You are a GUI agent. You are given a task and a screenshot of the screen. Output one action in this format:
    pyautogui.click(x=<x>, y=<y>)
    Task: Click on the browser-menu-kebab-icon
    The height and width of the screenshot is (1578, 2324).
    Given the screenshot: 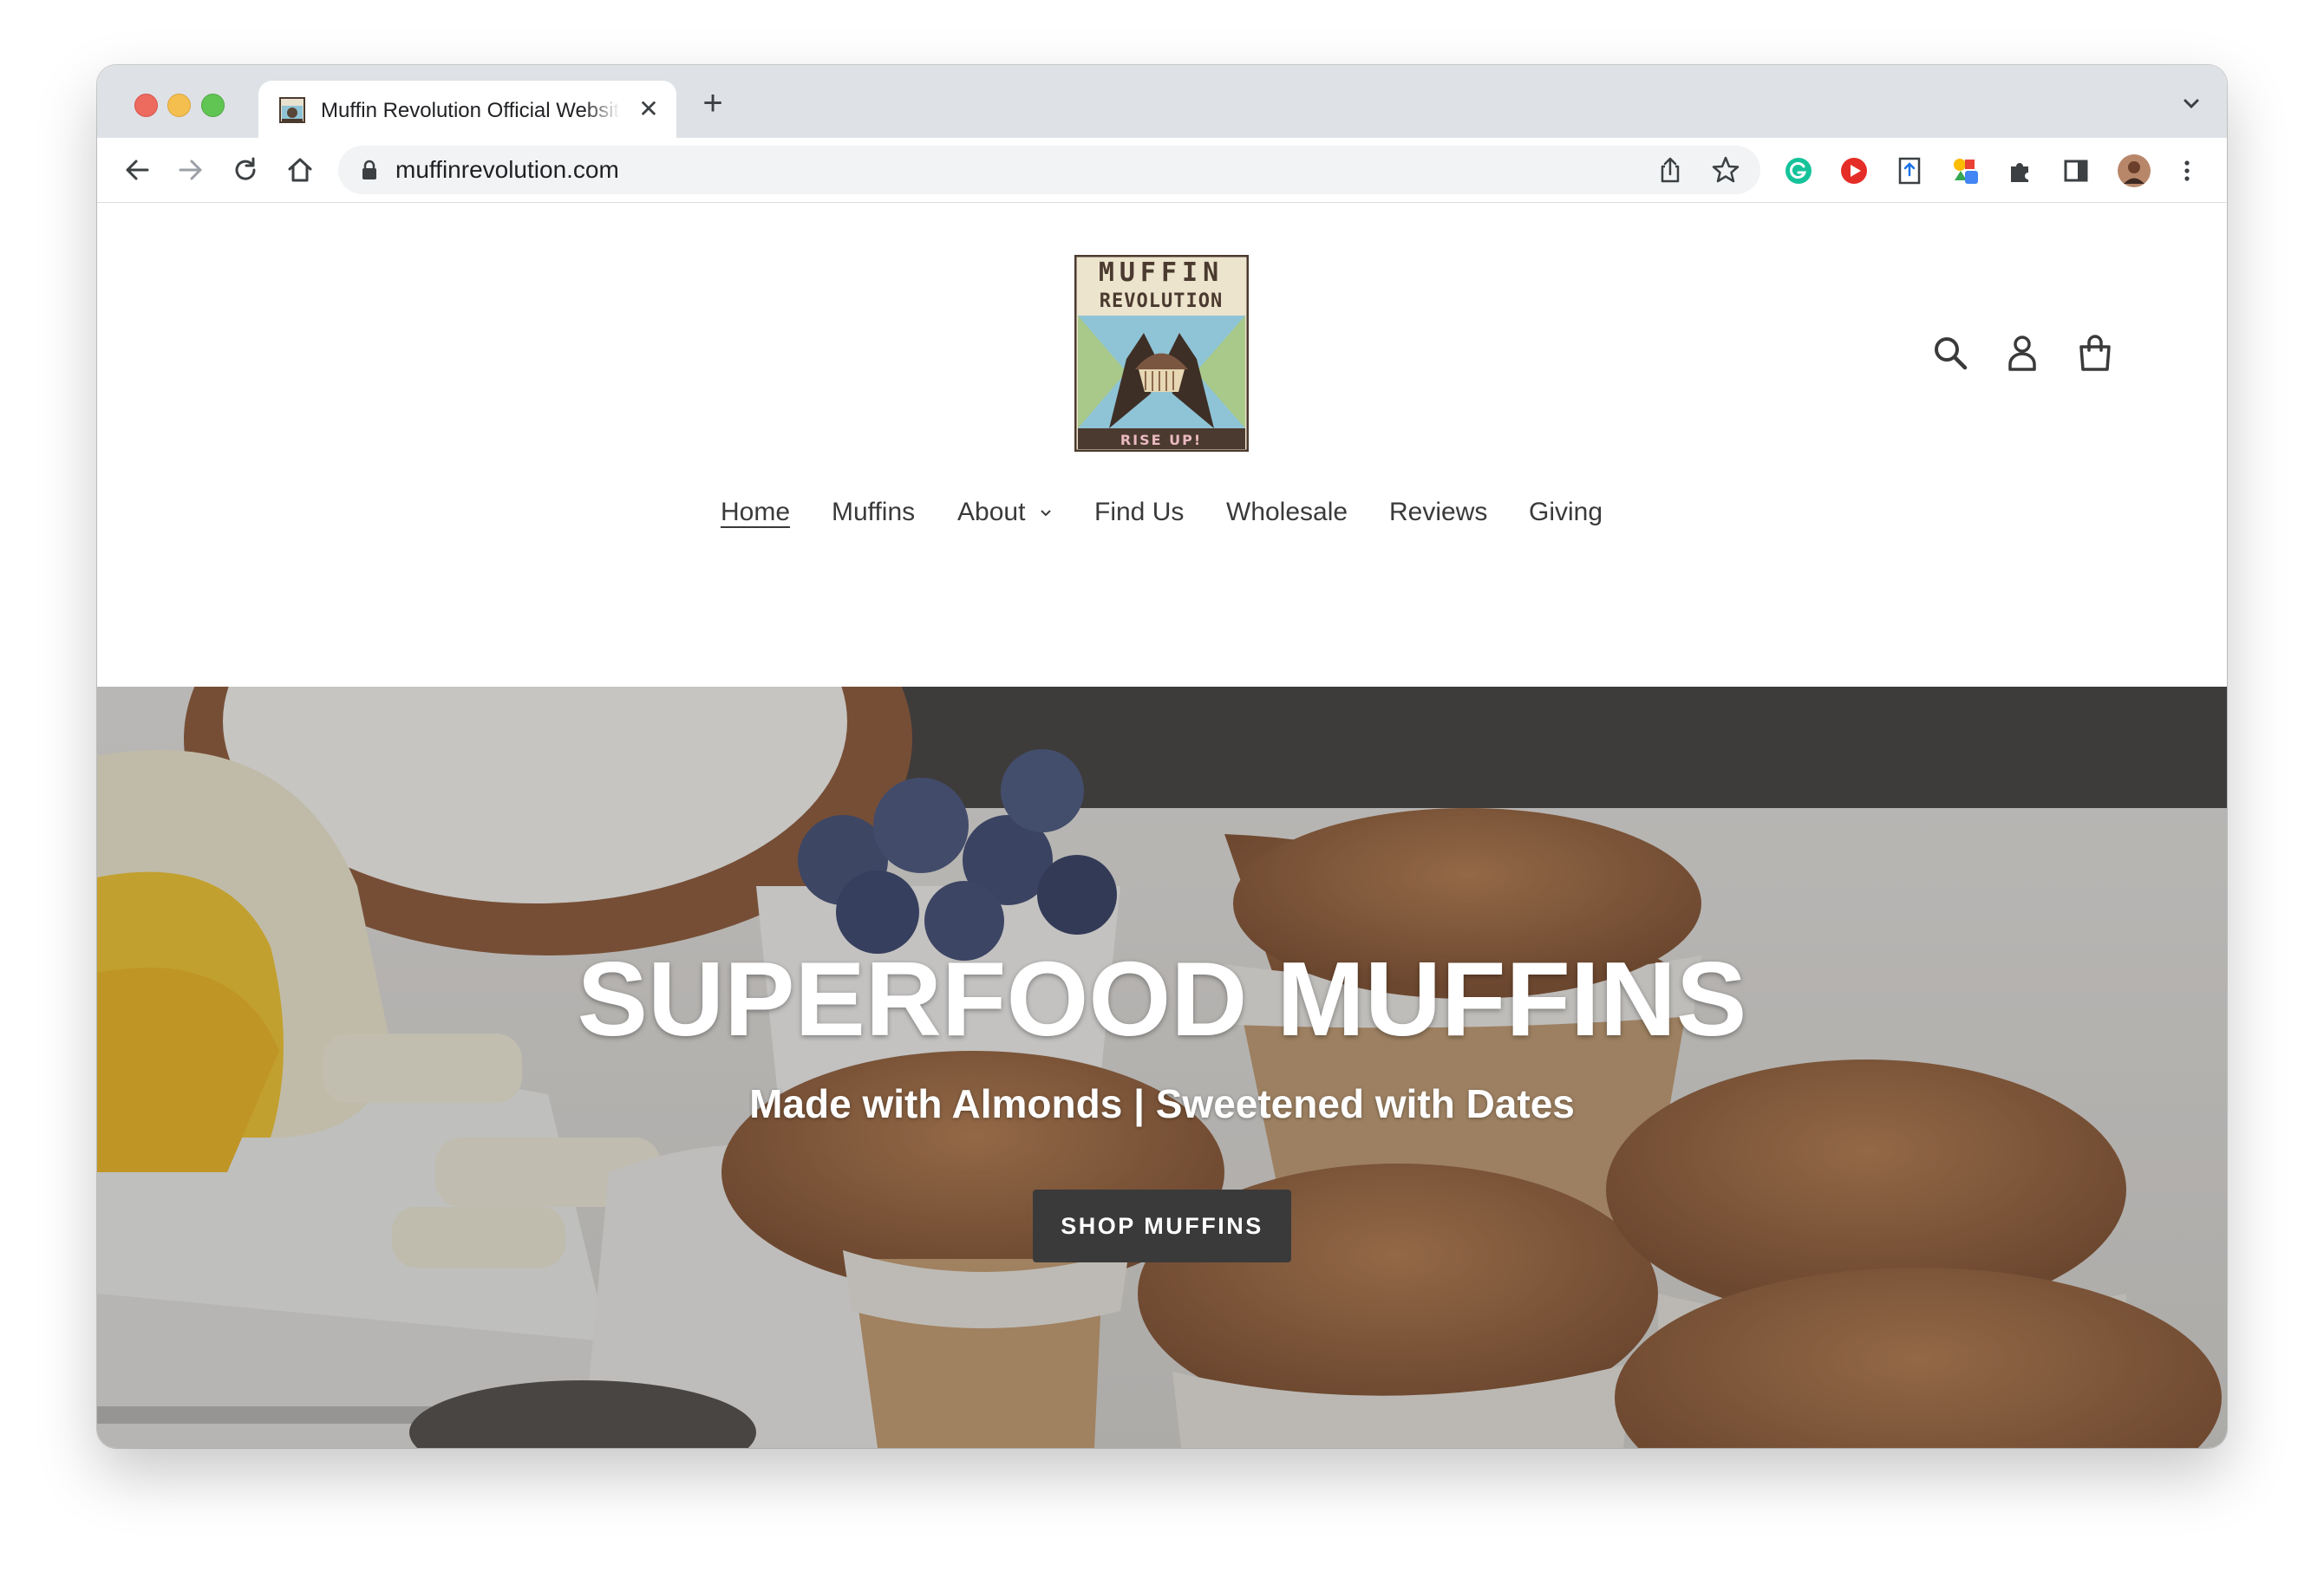 What is the action you would take?
    pyautogui.click(x=2187, y=171)
    